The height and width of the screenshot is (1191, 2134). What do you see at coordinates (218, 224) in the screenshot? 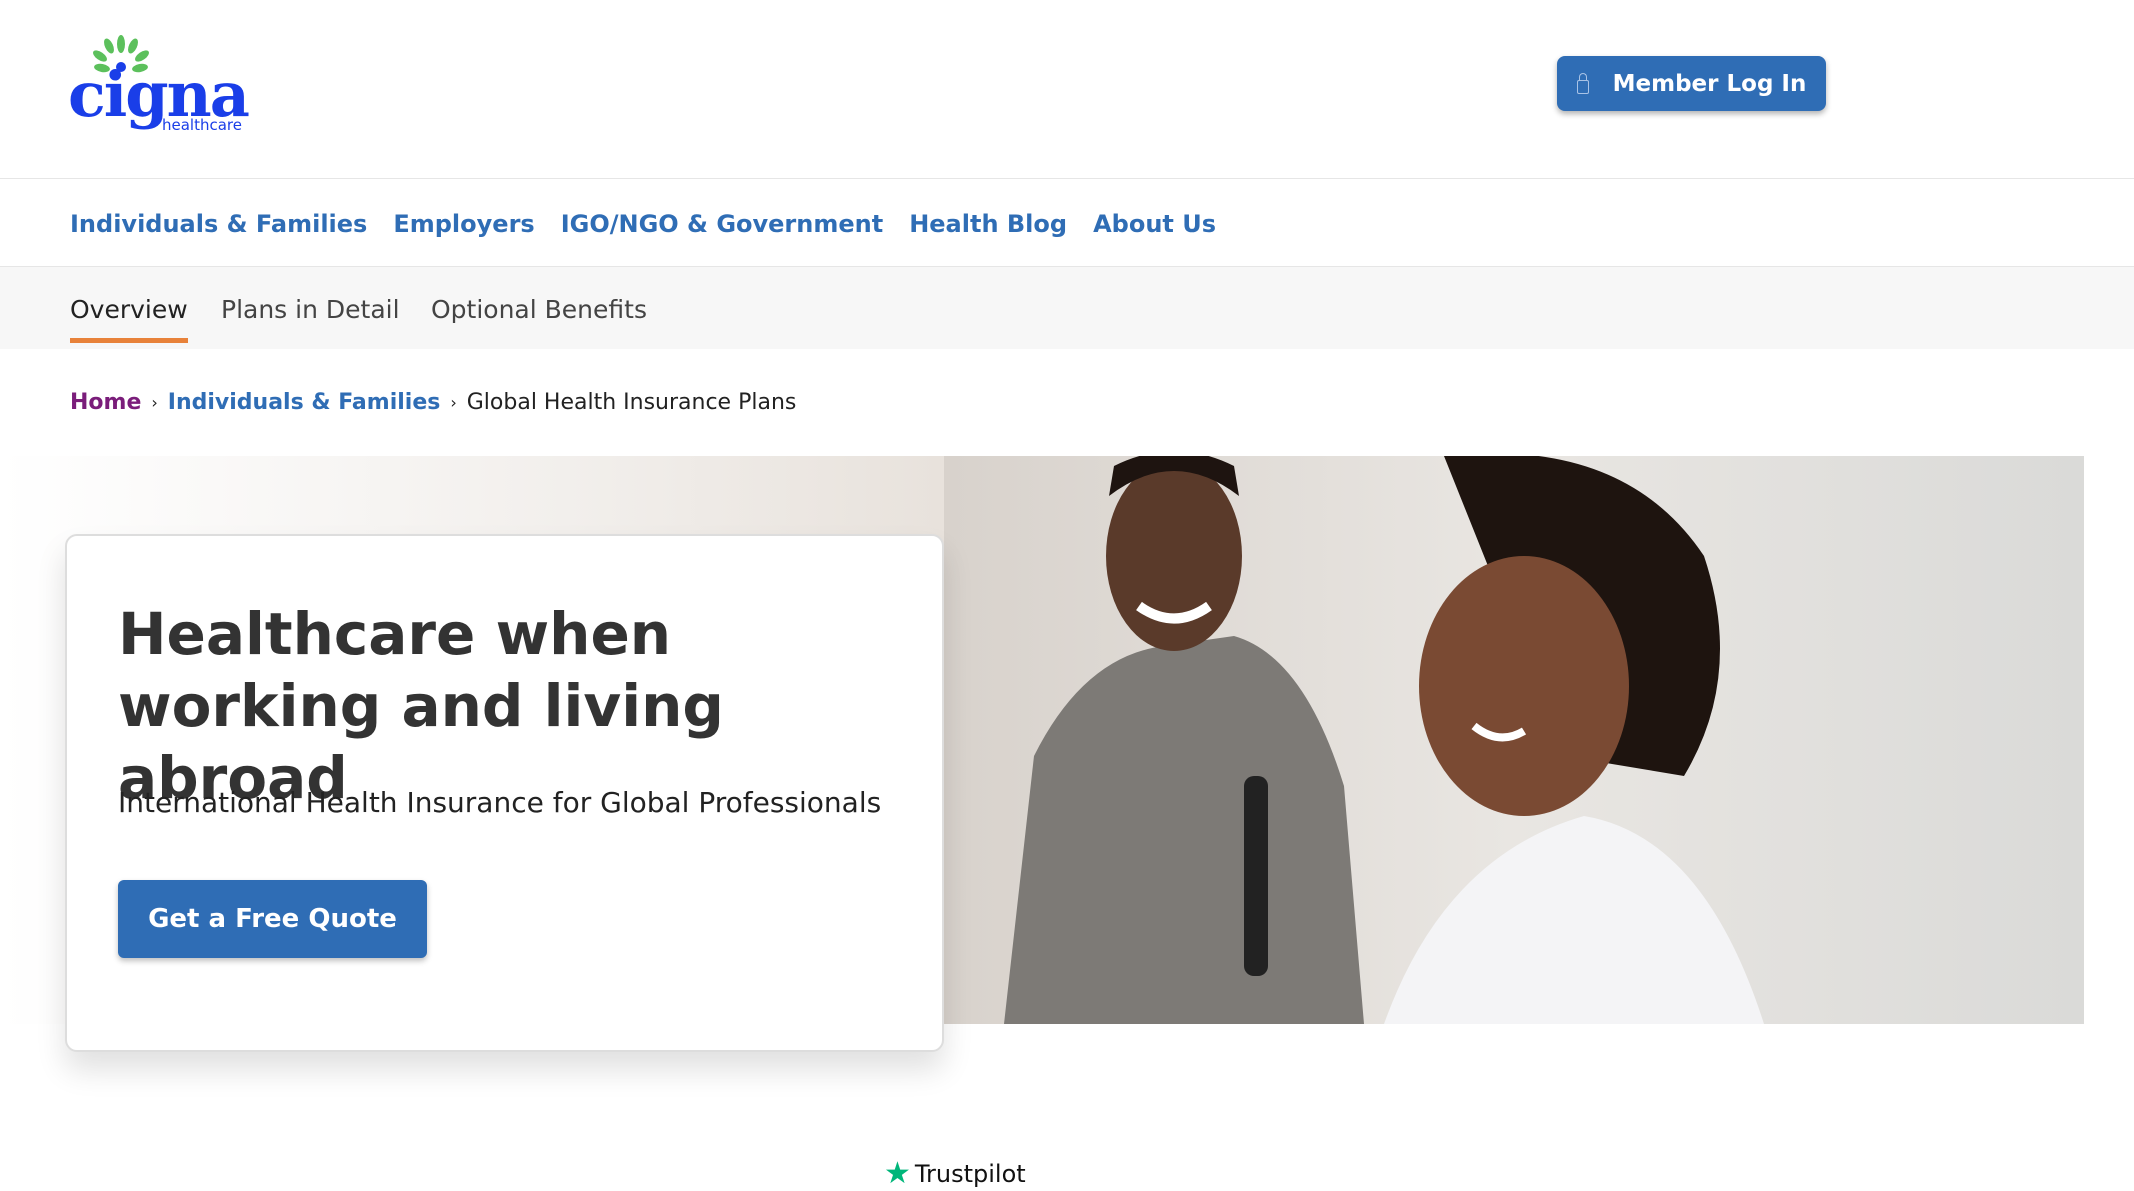
I see `nav-individuals-families: Individuals & Families` at bounding box center [218, 224].